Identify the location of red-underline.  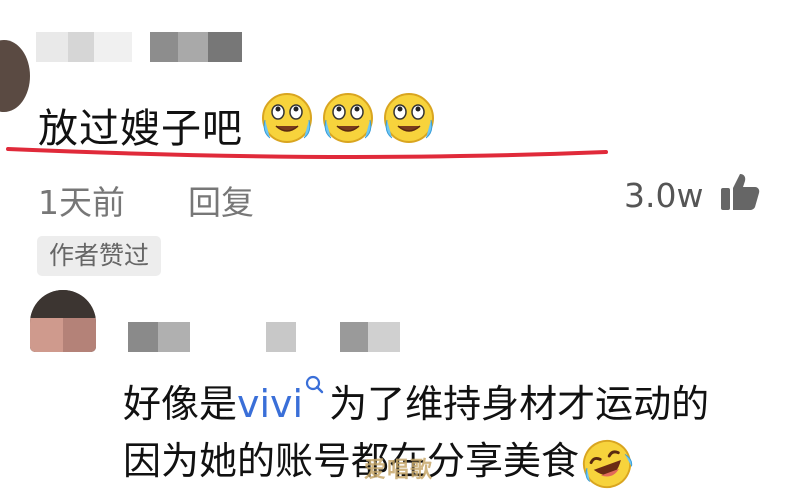
(307, 153).